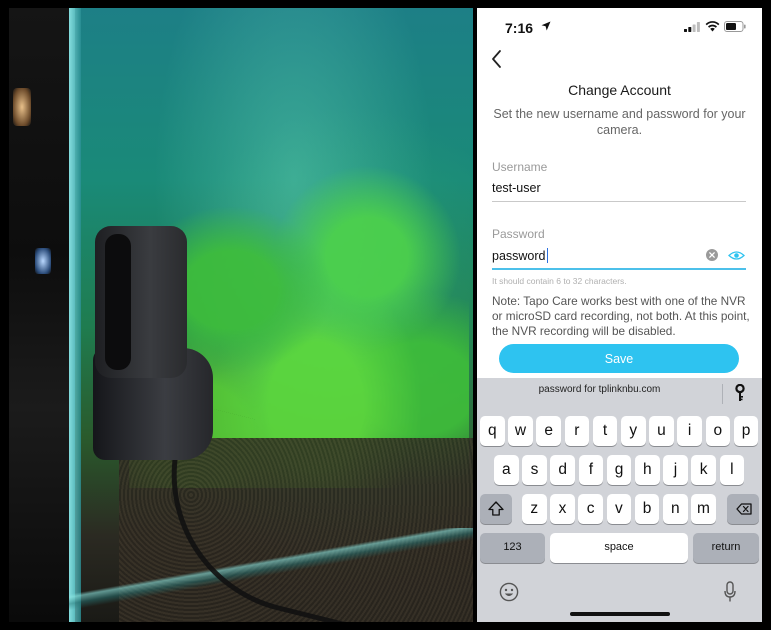 Image resolution: width=771 pixels, height=630 pixels. What do you see at coordinates (562, 470) in the screenshot?
I see `key-d: d` at bounding box center [562, 470].